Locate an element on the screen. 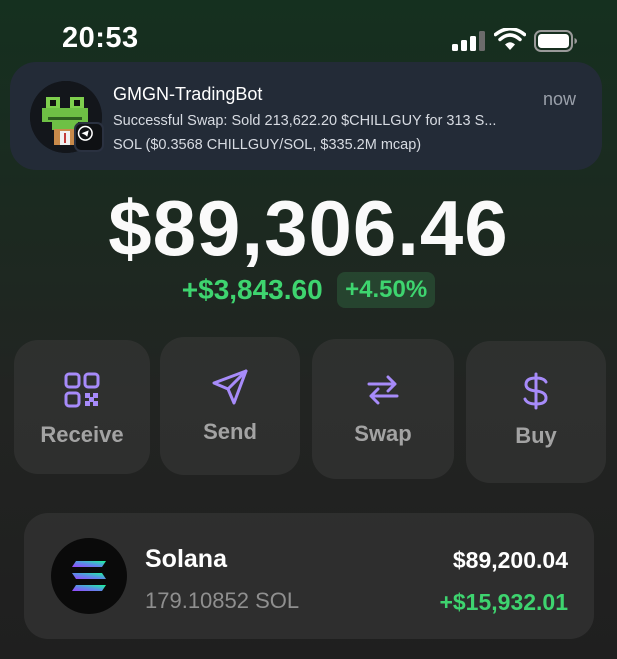 This screenshot has height=659, width=617. token-amount: 179.10852 SOL is located at coordinates (222, 600).